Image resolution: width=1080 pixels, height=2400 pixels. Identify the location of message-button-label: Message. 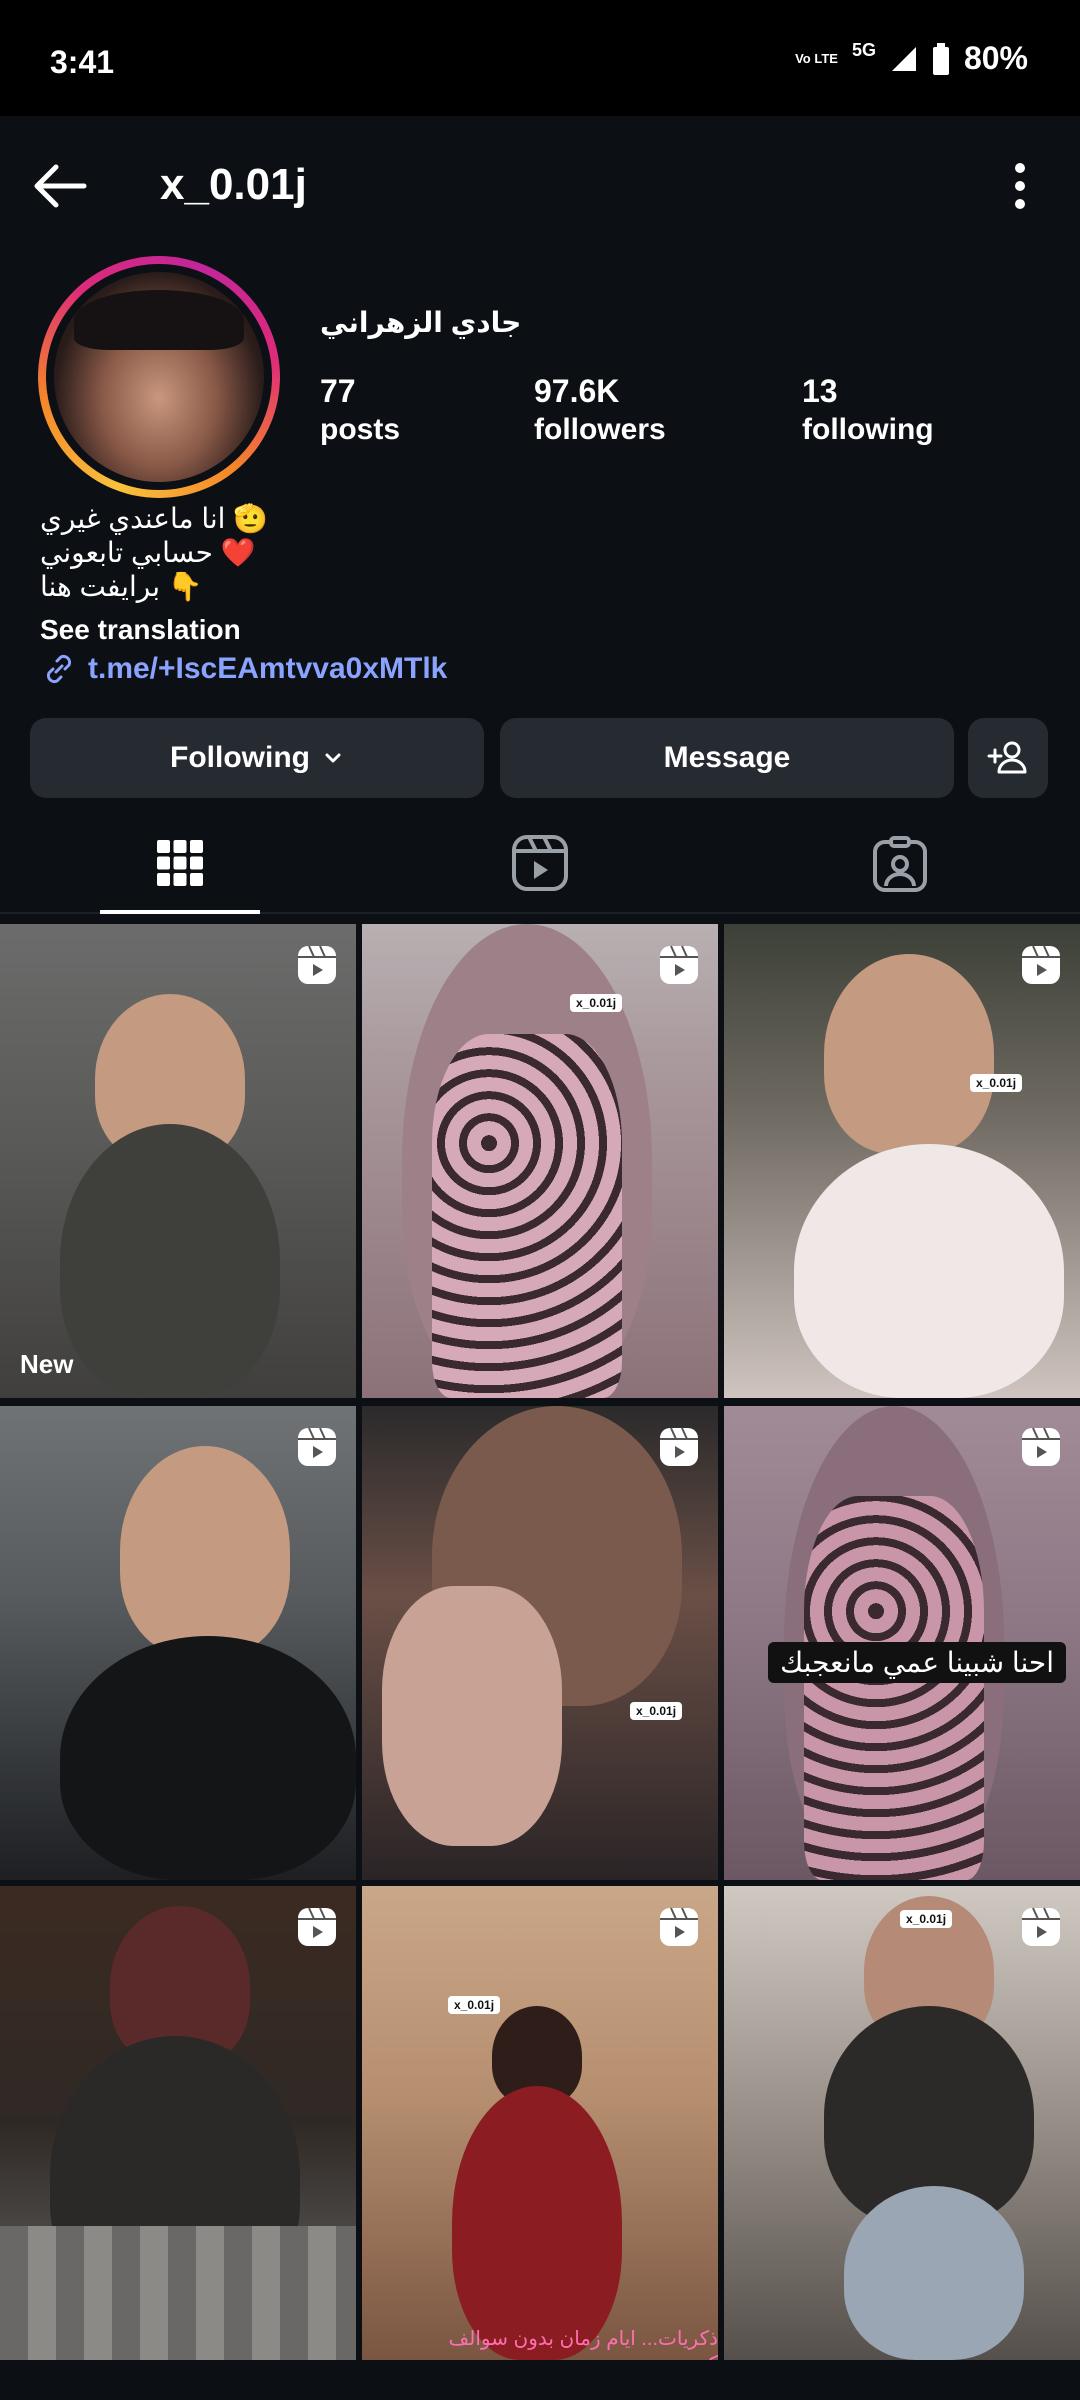
(727, 757).